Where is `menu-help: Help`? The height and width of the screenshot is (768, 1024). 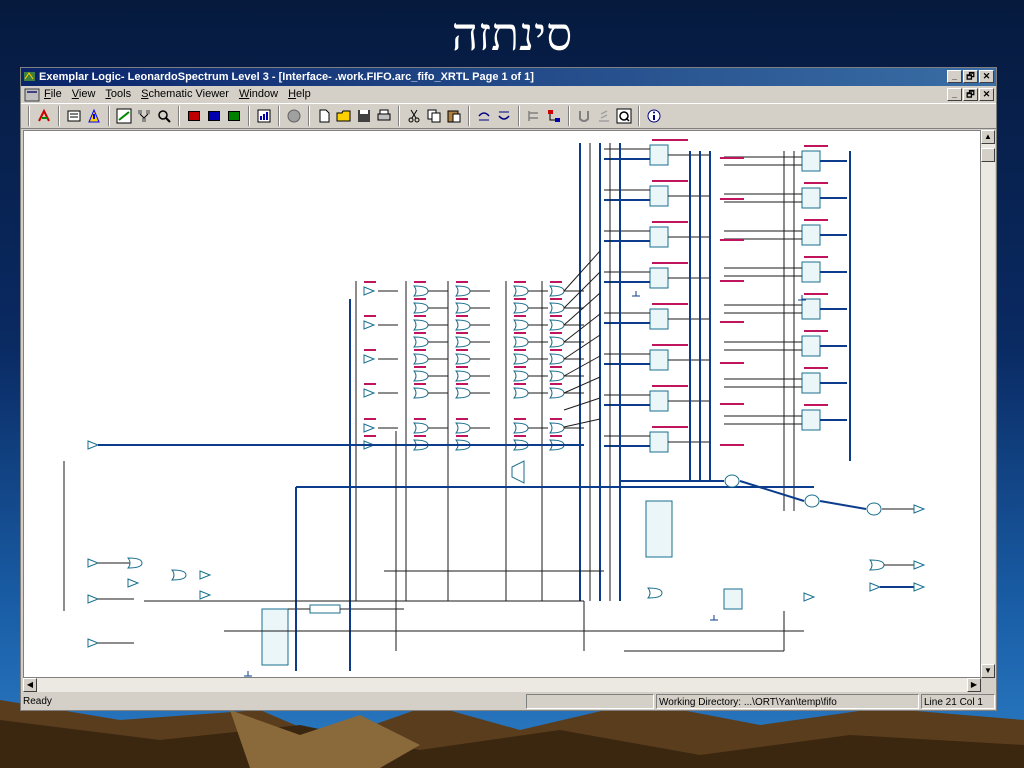 menu-help: Help is located at coordinates (299, 94).